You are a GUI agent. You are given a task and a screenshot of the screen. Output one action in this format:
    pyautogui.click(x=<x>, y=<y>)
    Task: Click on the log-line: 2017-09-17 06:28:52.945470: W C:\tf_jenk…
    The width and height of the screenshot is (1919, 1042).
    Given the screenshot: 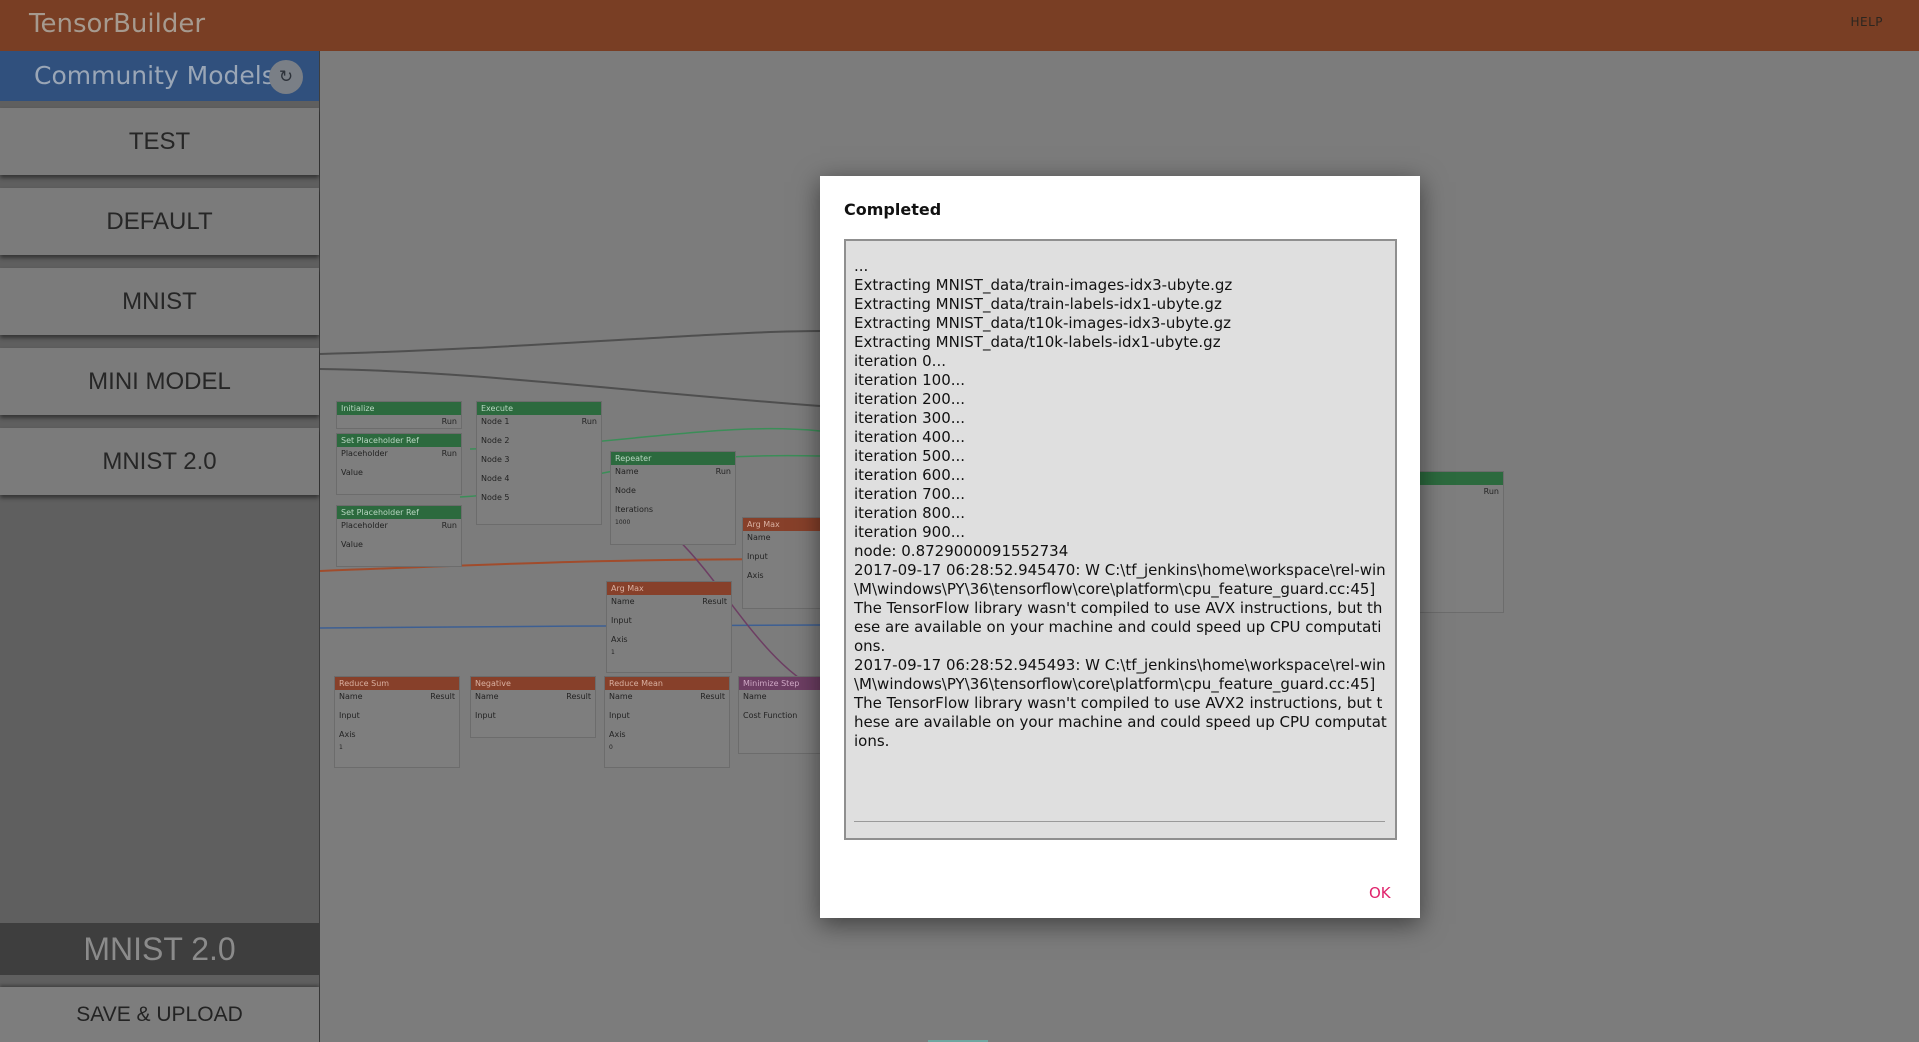 What is the action you would take?
    pyautogui.click(x=1120, y=579)
    